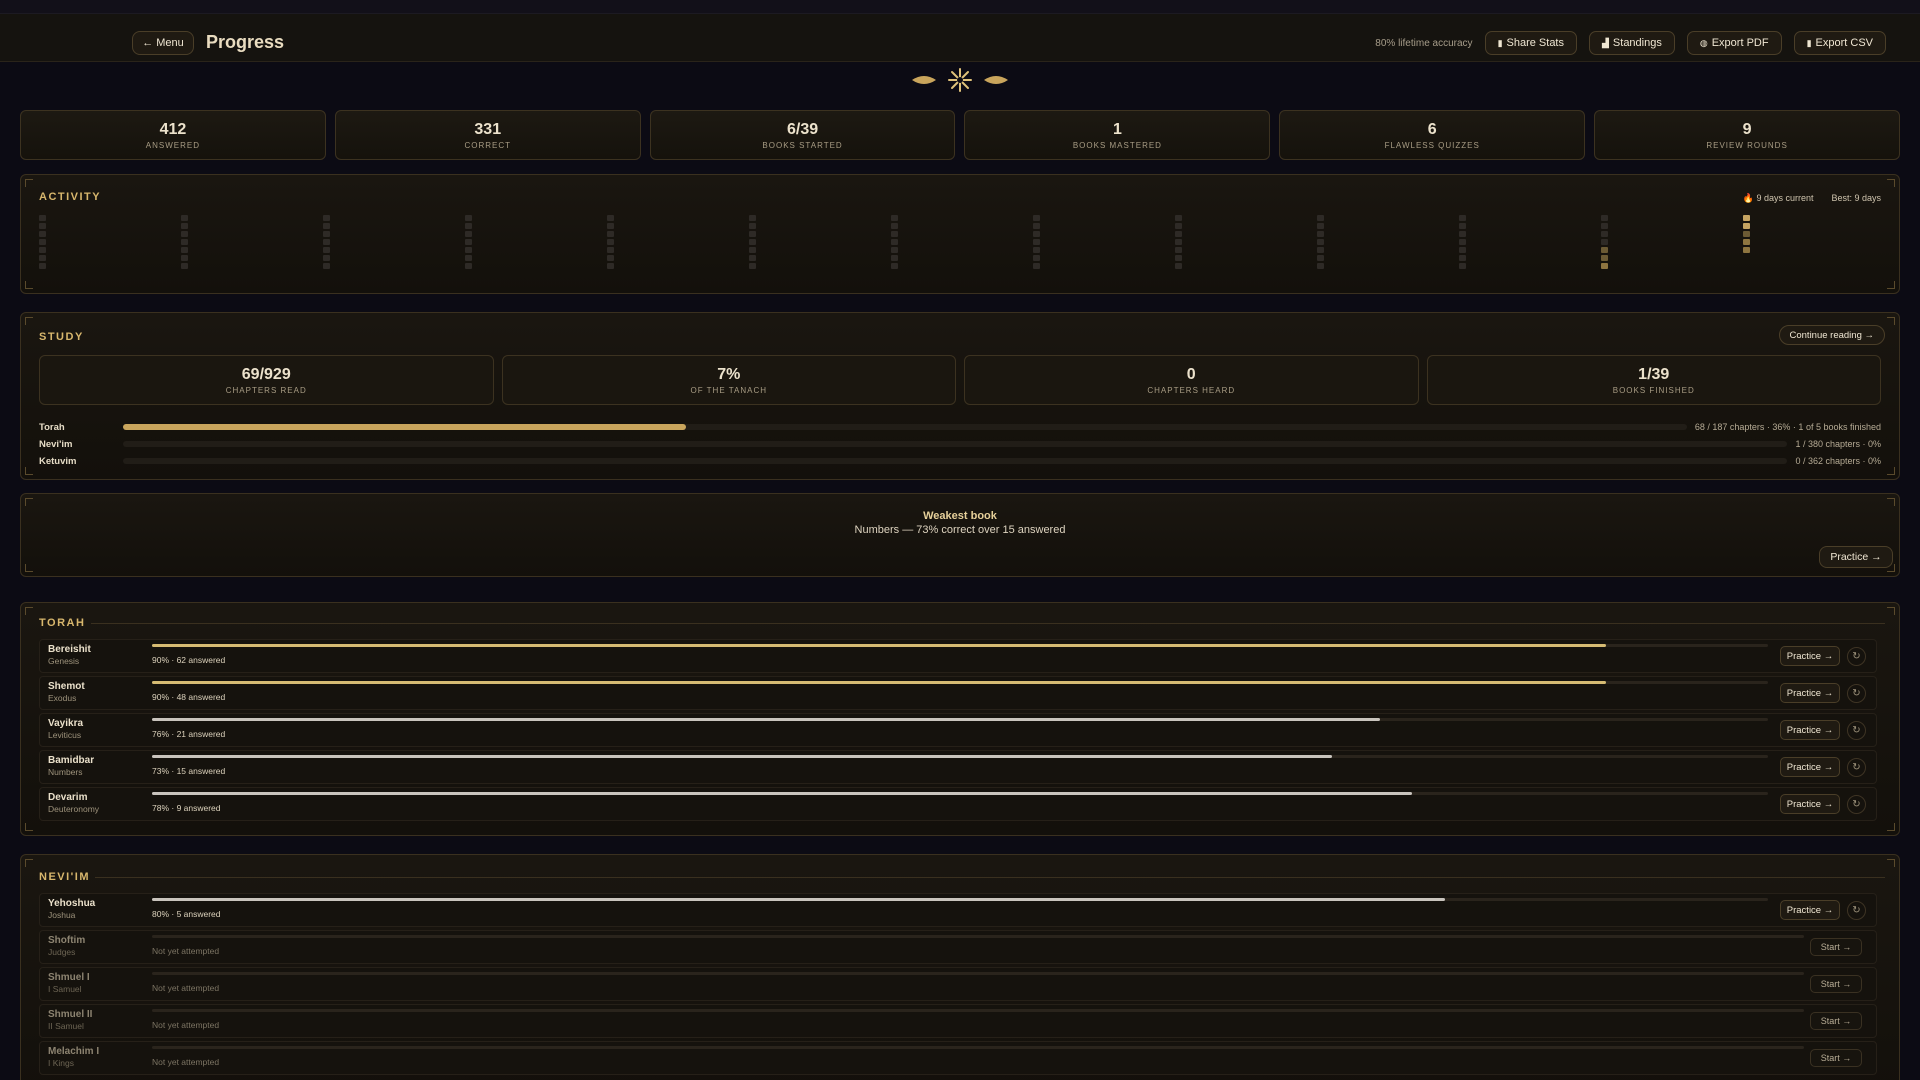 This screenshot has height=1080, width=1920. What do you see at coordinates (245, 42) in the screenshot?
I see `page-title: Progress` at bounding box center [245, 42].